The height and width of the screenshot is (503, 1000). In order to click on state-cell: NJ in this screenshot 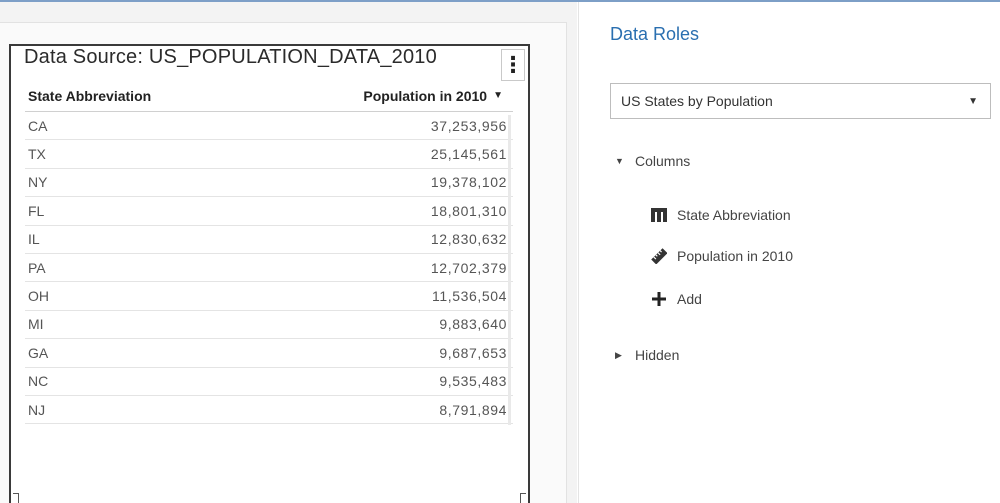, I will do `click(37, 409)`.